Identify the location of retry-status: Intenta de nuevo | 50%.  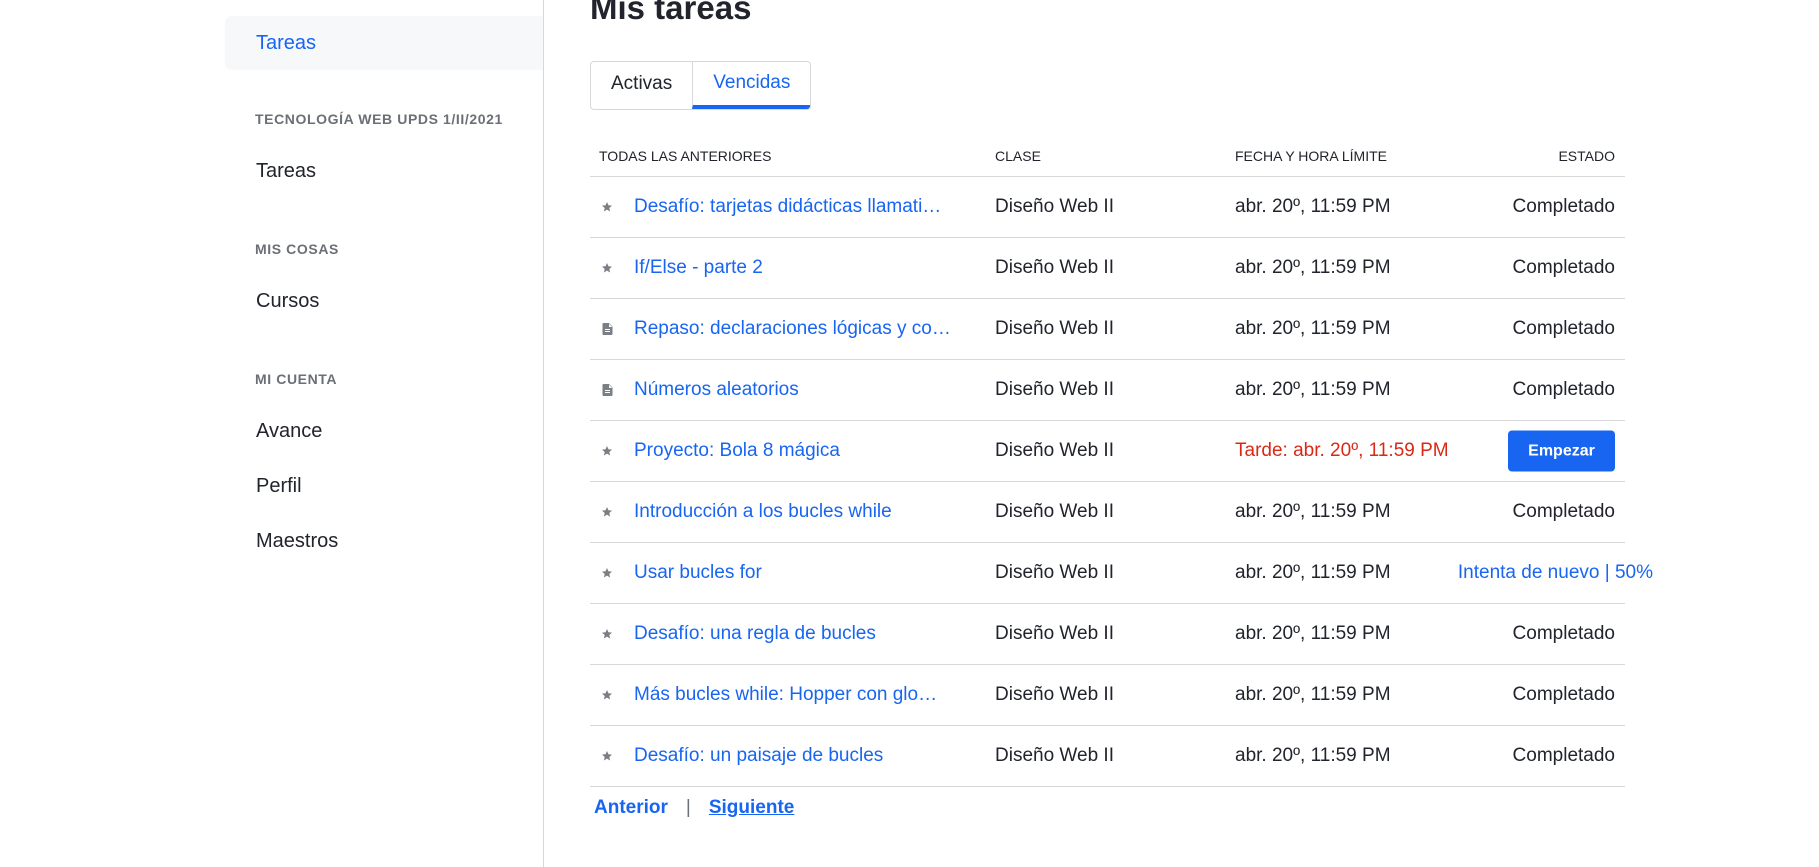
(1555, 573).